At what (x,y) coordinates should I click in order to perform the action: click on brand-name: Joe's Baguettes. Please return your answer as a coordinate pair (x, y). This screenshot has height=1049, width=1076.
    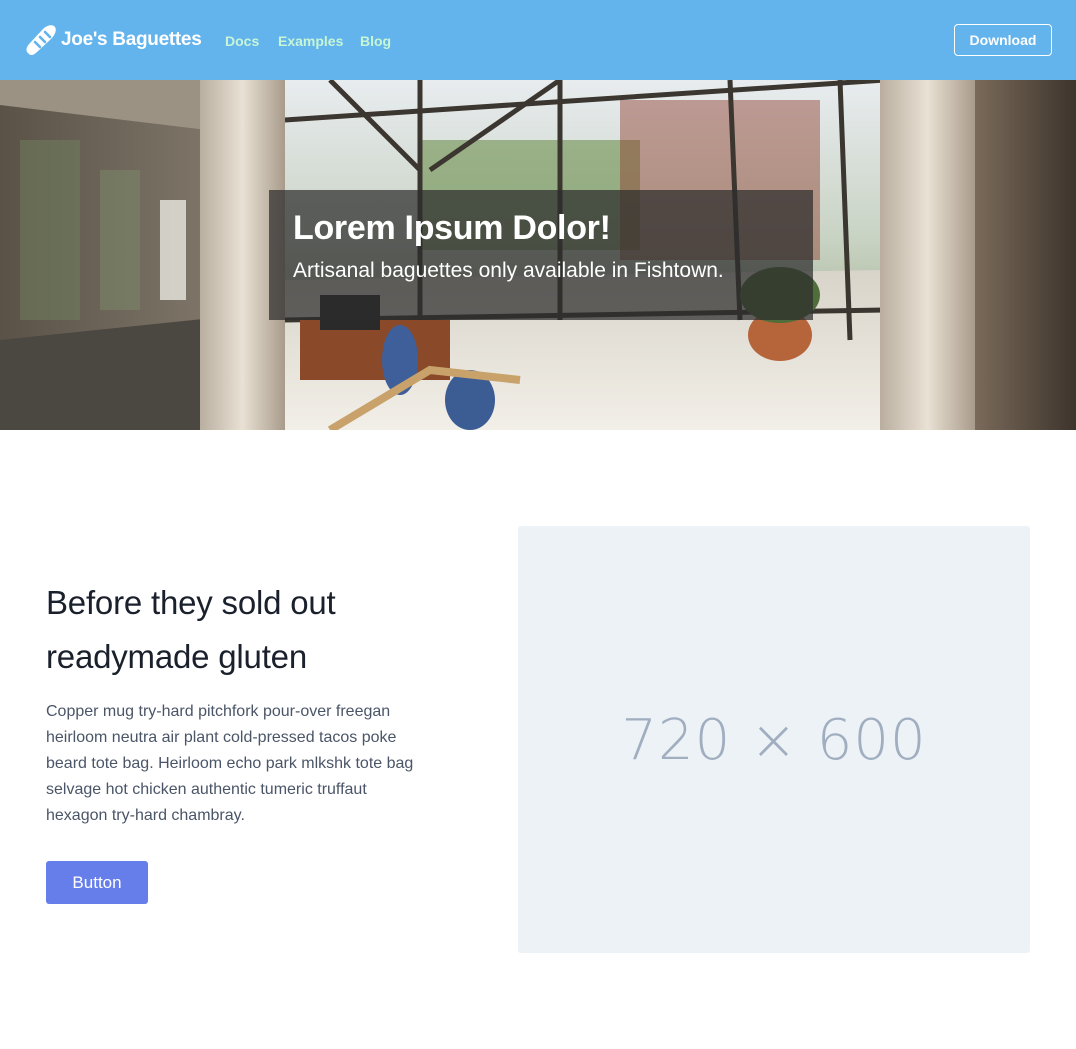
    Looking at the image, I should click on (131, 39).